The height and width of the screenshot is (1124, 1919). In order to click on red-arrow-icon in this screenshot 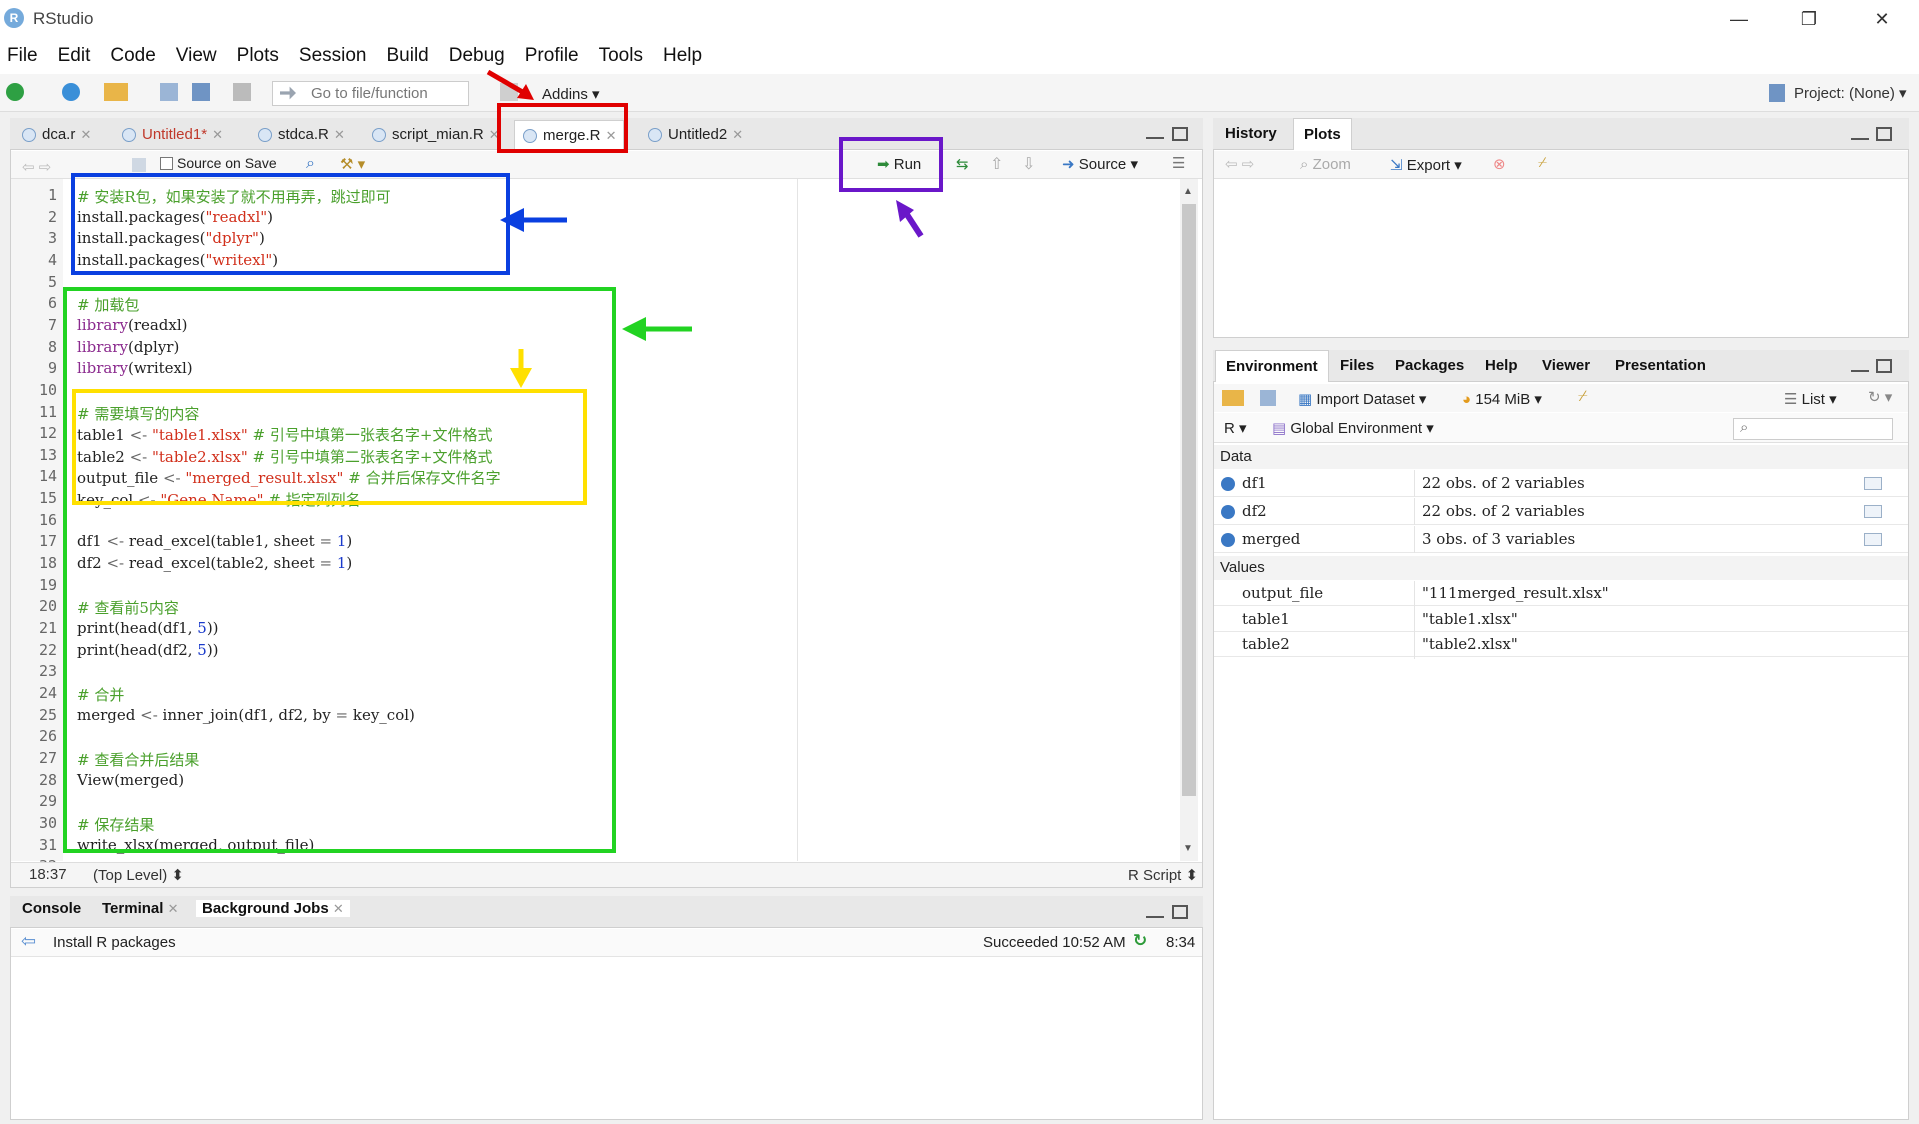, I will do `click(510, 84)`.